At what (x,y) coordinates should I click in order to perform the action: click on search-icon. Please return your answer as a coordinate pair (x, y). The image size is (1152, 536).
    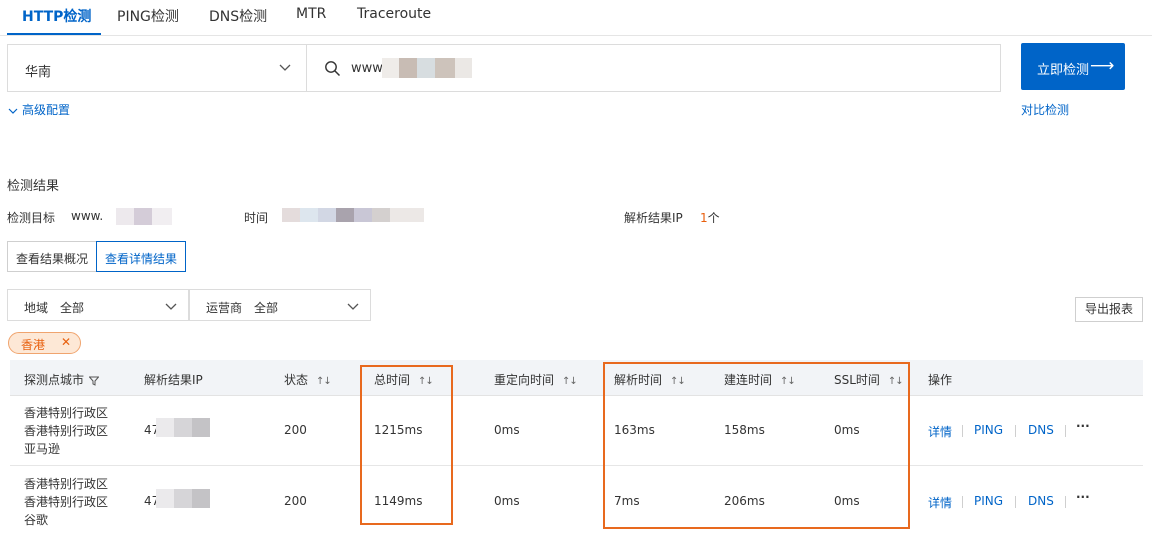
    Looking at the image, I should click on (333, 69).